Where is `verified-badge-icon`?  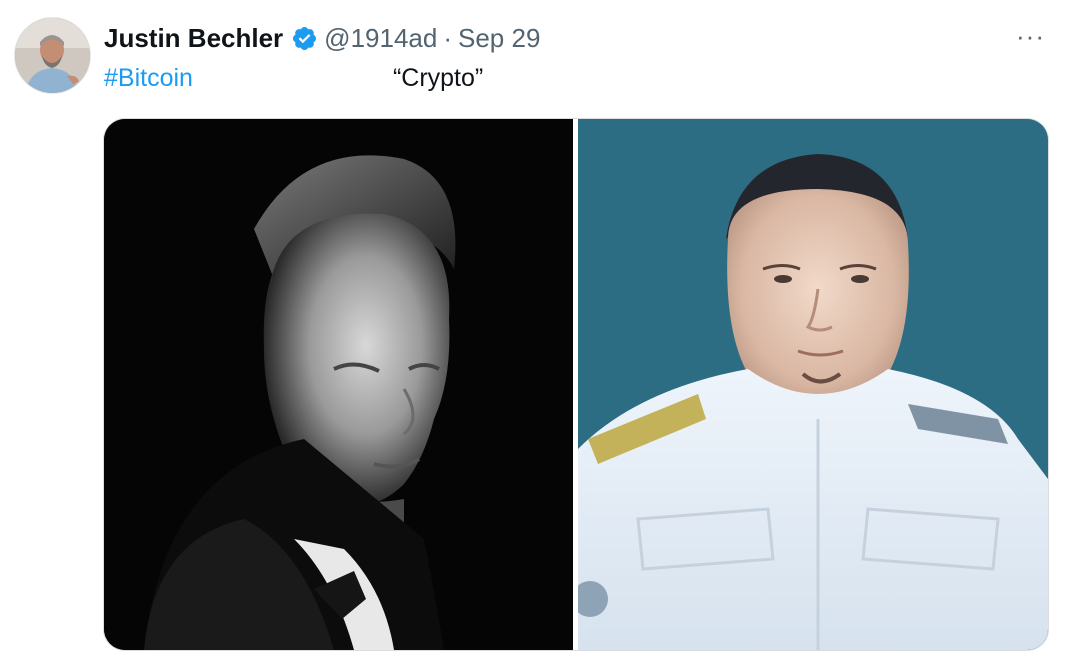
verified-badge-icon is located at coordinates (304, 38).